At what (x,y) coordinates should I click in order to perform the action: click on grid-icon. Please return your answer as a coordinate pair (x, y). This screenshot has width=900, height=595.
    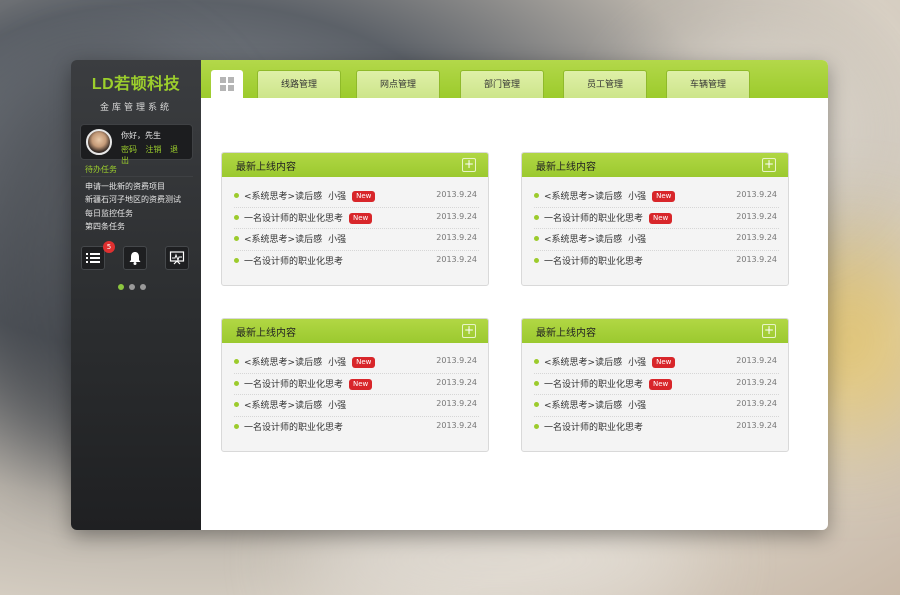
    Looking at the image, I should click on (227, 84).